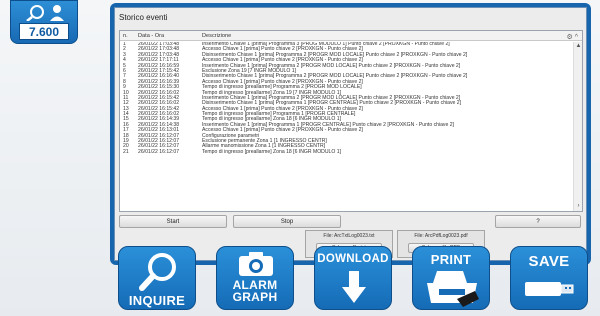 This screenshot has width=600, height=316. What do you see at coordinates (351, 36) in the screenshot?
I see `table-header: n. Data - Ora Descrizione ⚙ ^` at bounding box center [351, 36].